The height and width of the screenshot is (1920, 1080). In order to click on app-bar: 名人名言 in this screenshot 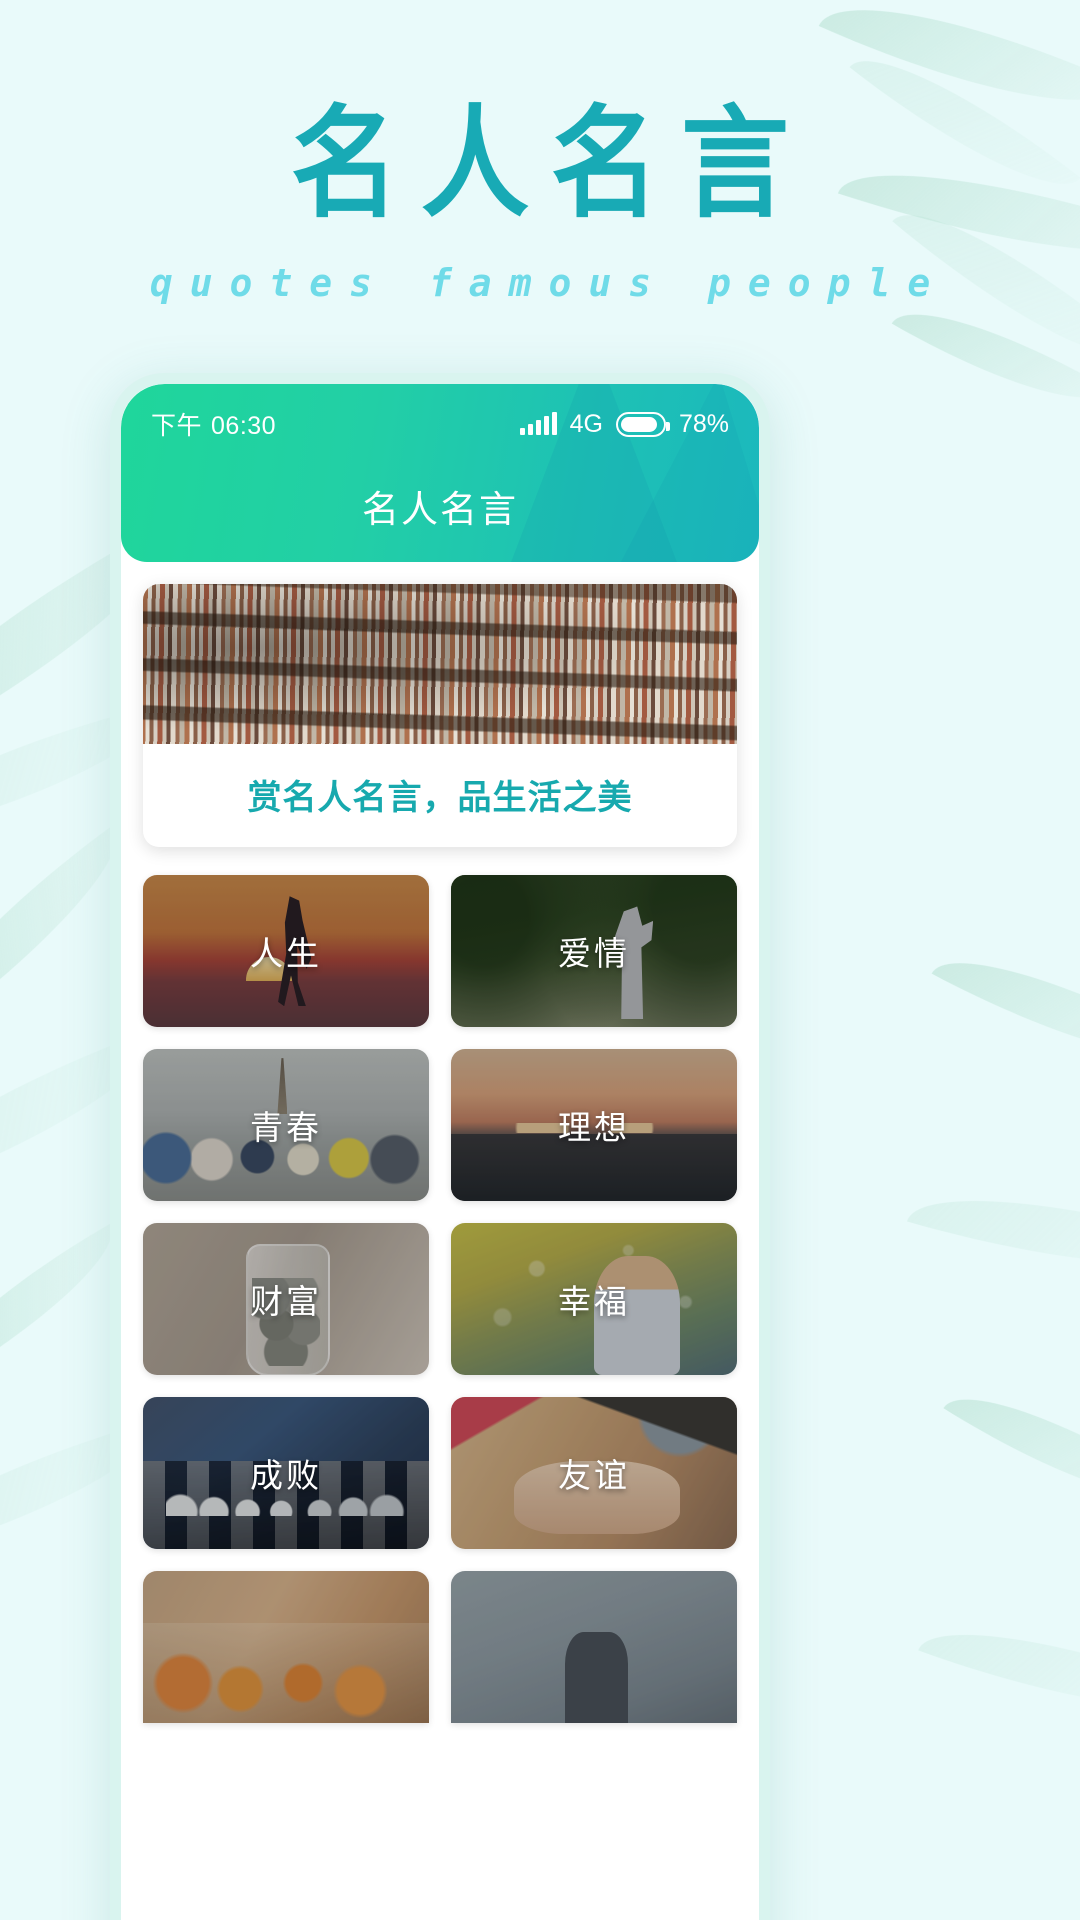, I will do `click(440, 506)`.